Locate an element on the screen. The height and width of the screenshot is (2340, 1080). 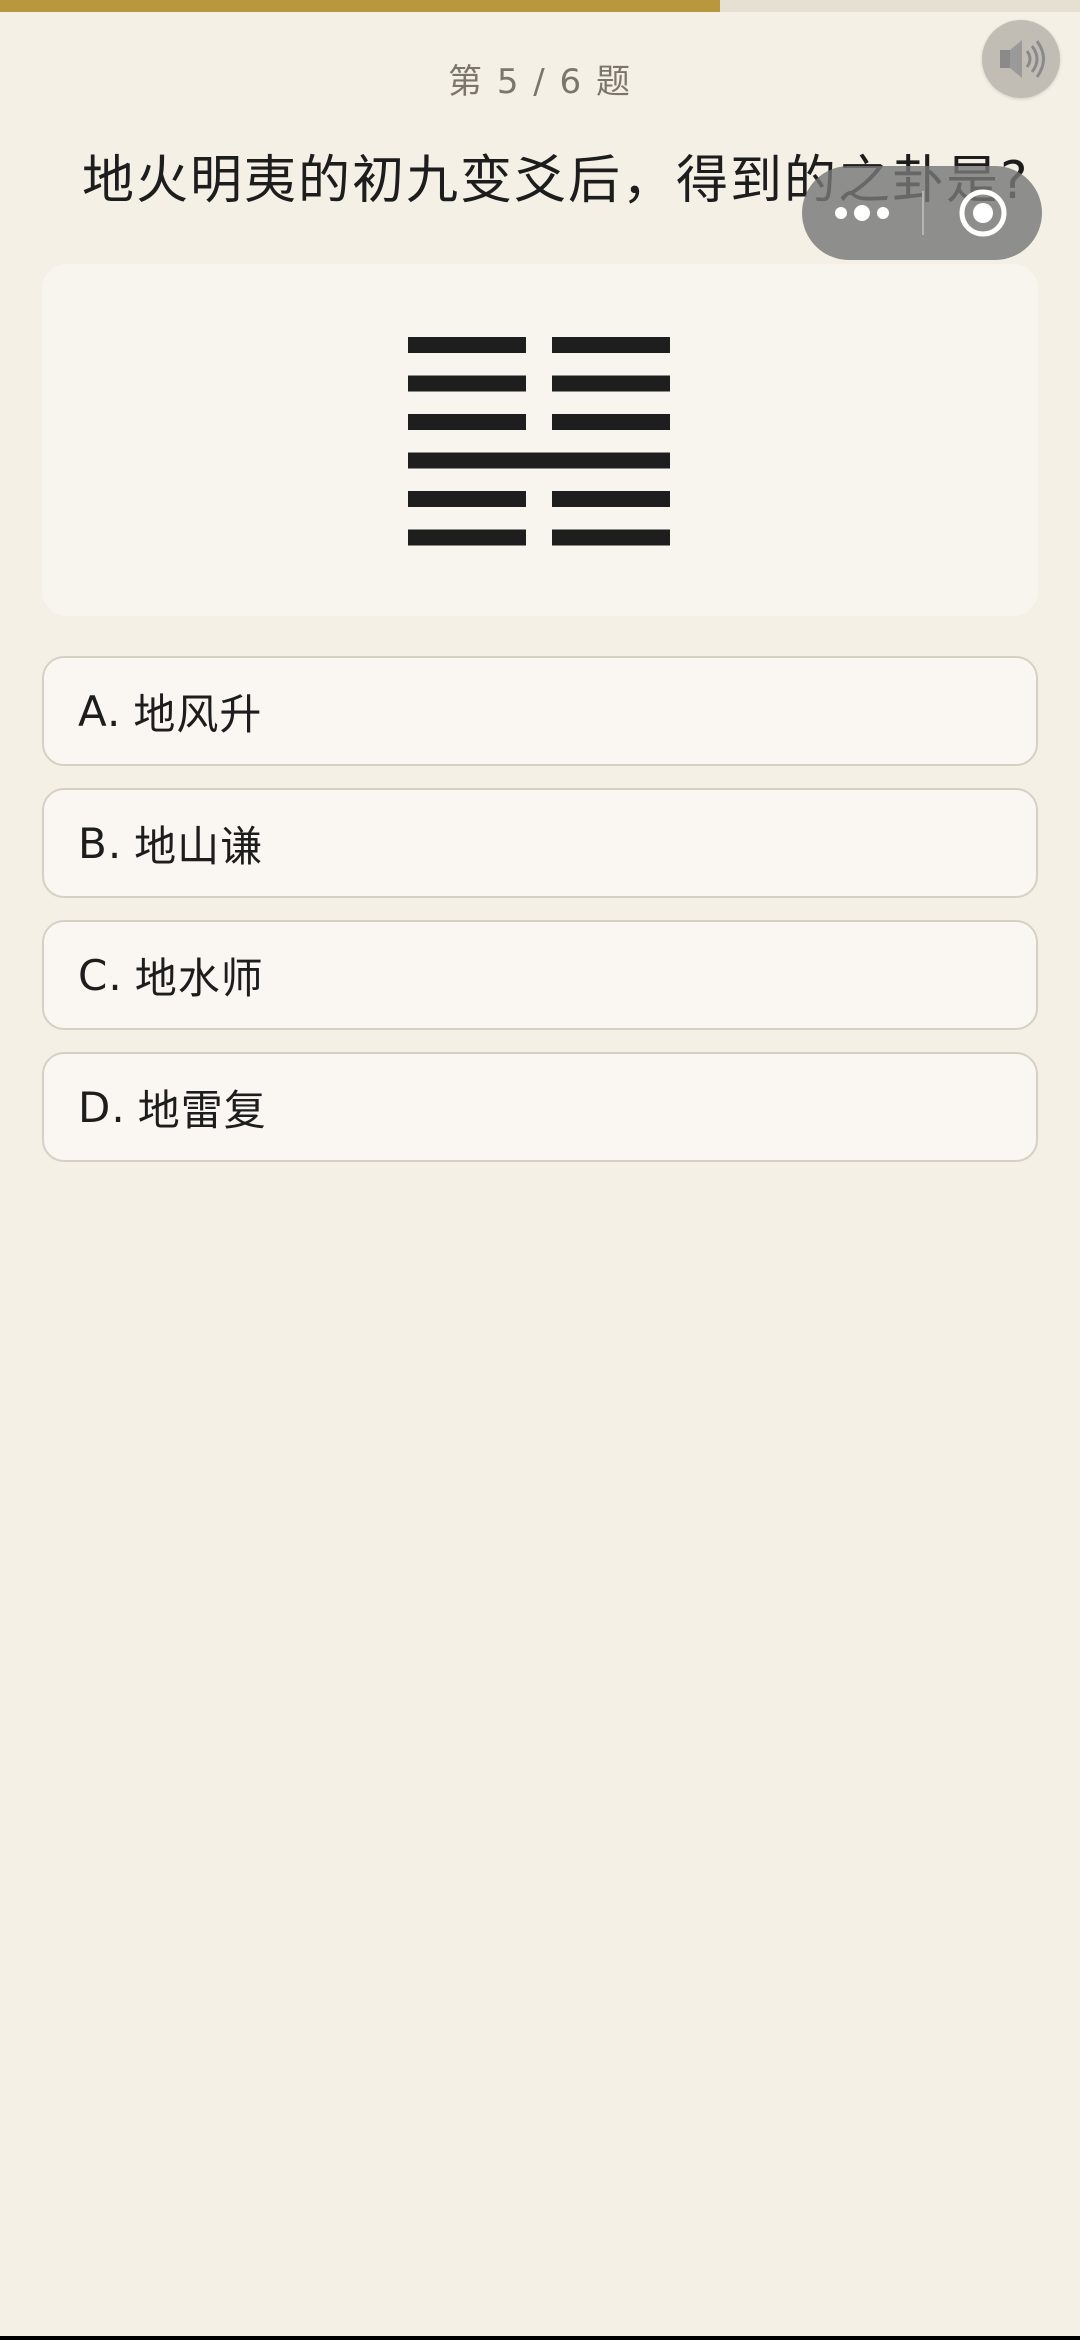
more-dots-icon is located at coordinates (862, 213).